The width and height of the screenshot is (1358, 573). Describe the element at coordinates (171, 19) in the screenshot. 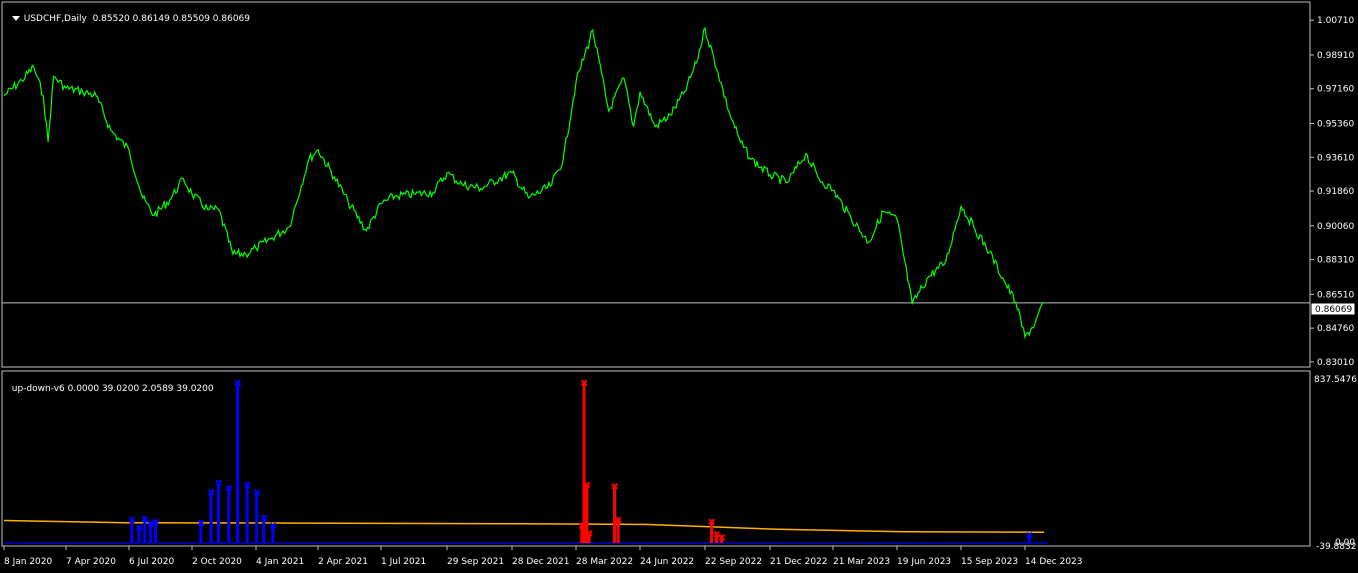

I see `ohlc-label: 0.85520 0.86149 0.85509 0.86069` at that location.